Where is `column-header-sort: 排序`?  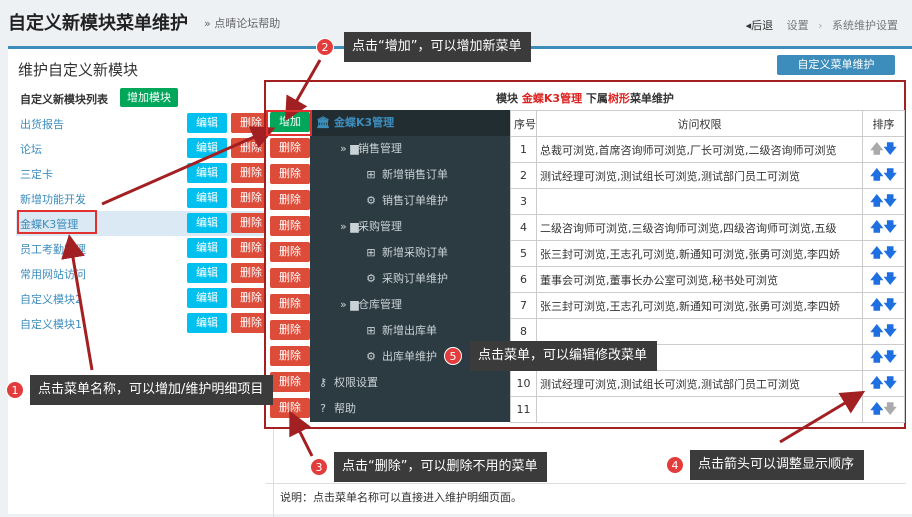 column-header-sort: 排序 is located at coordinates (883, 123).